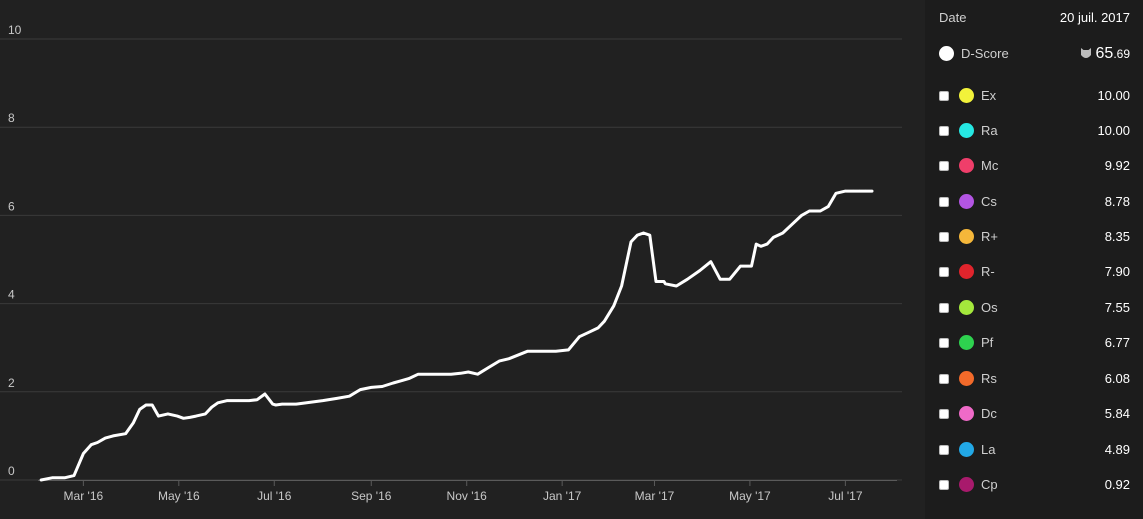  Describe the element at coordinates (1117, 484) in the screenshot. I see `category-value: 0.92` at that location.